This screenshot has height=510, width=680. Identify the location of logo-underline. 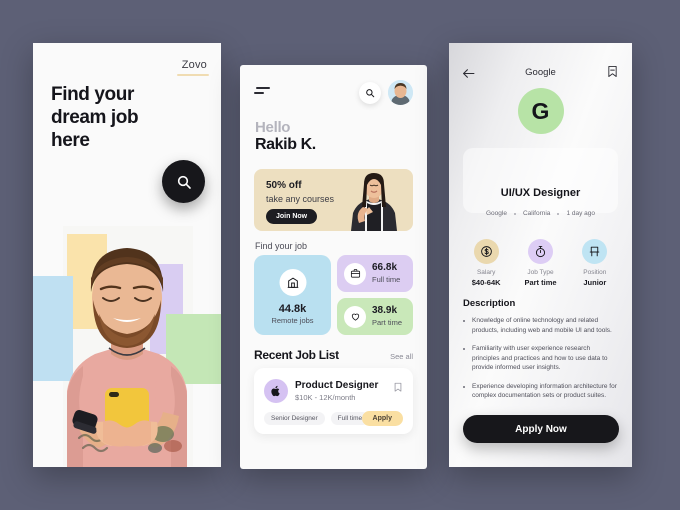
(193, 75).